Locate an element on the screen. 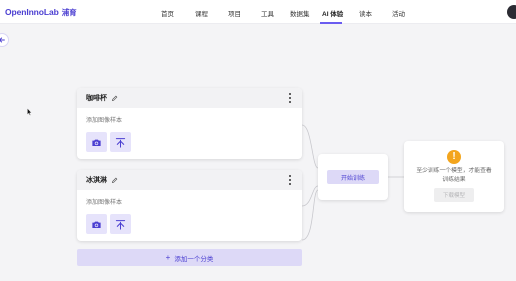  main-nav: 首页 课程 项目 工具 数据集 AI 体验 读本 活动 is located at coordinates (258, 12).